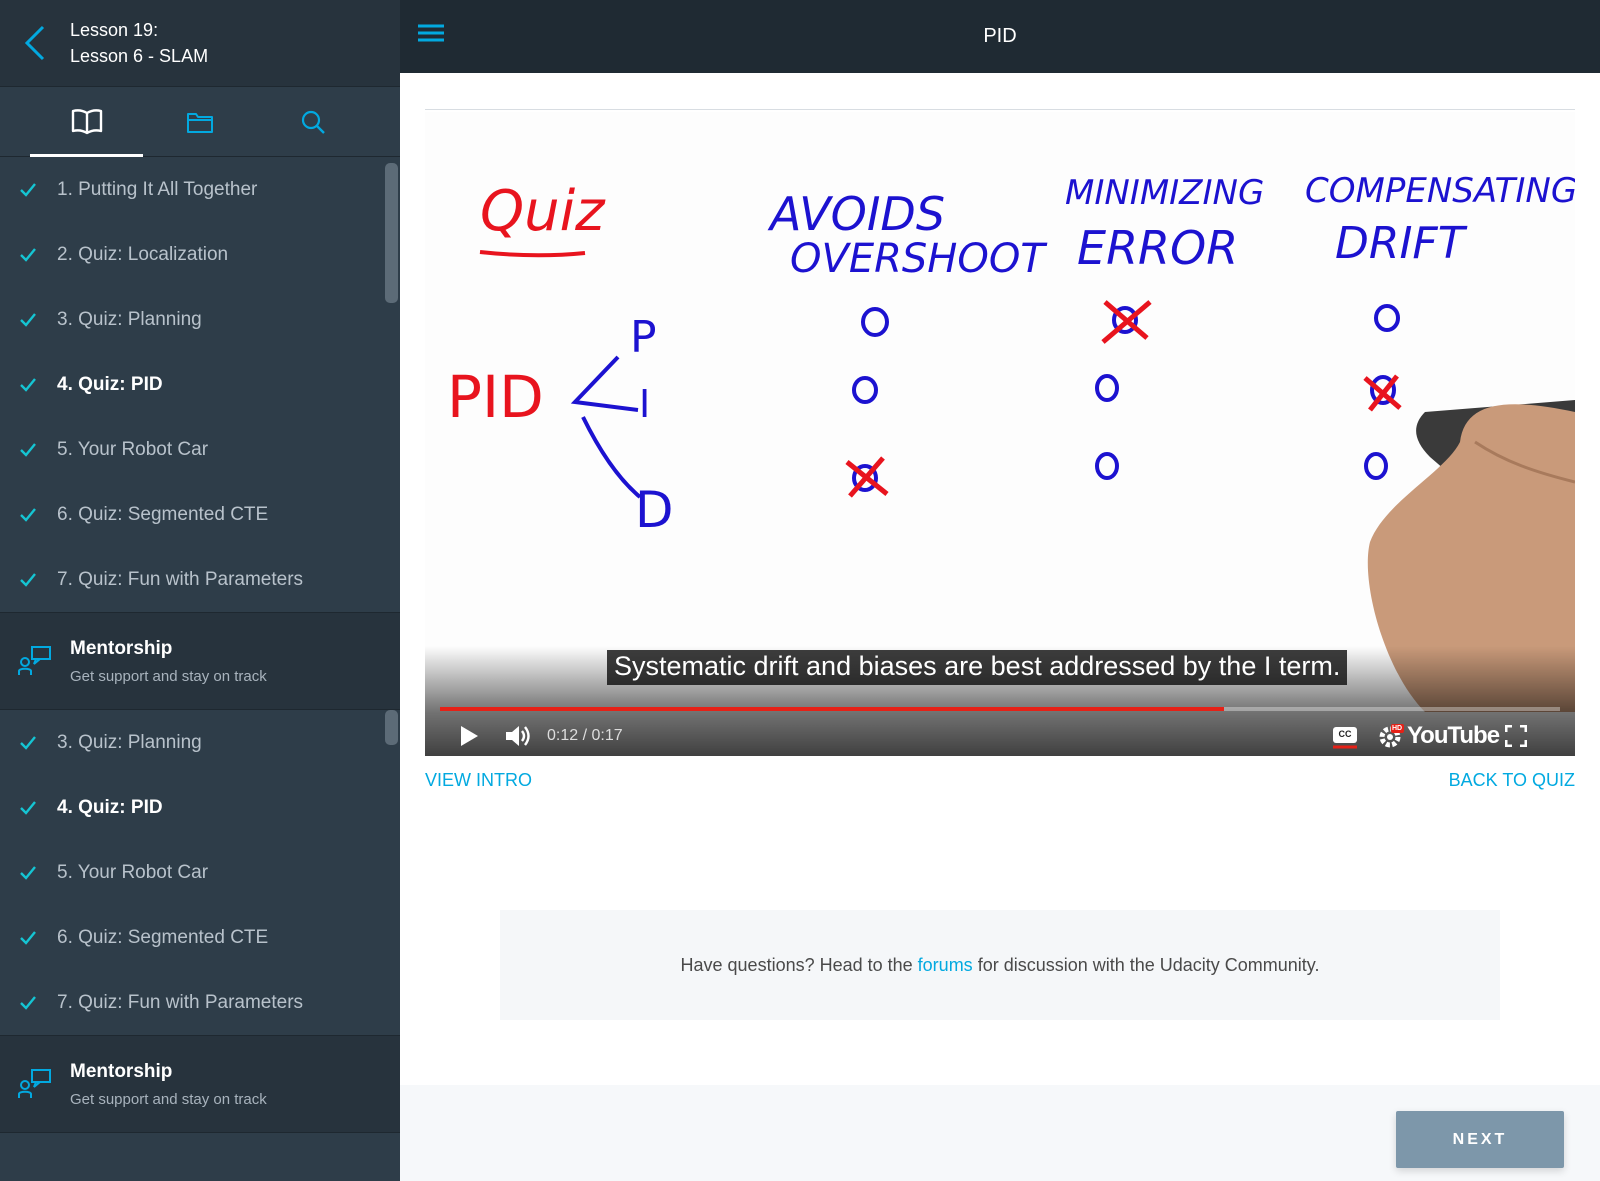  Describe the element at coordinates (543, 211) in the screenshot. I see `whiteboard-quiz: Quiz` at that location.